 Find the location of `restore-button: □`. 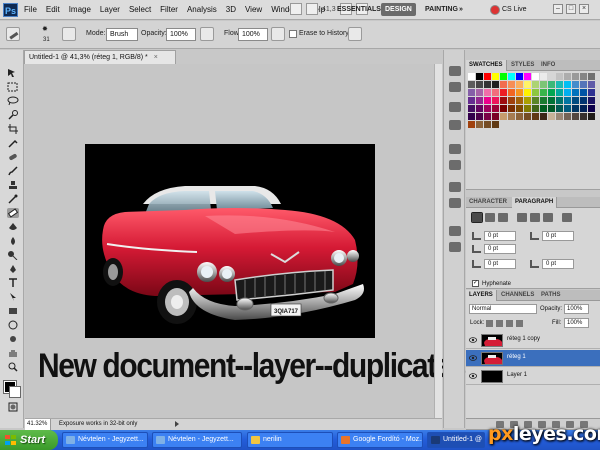

restore-button: □ is located at coordinates (571, 9).